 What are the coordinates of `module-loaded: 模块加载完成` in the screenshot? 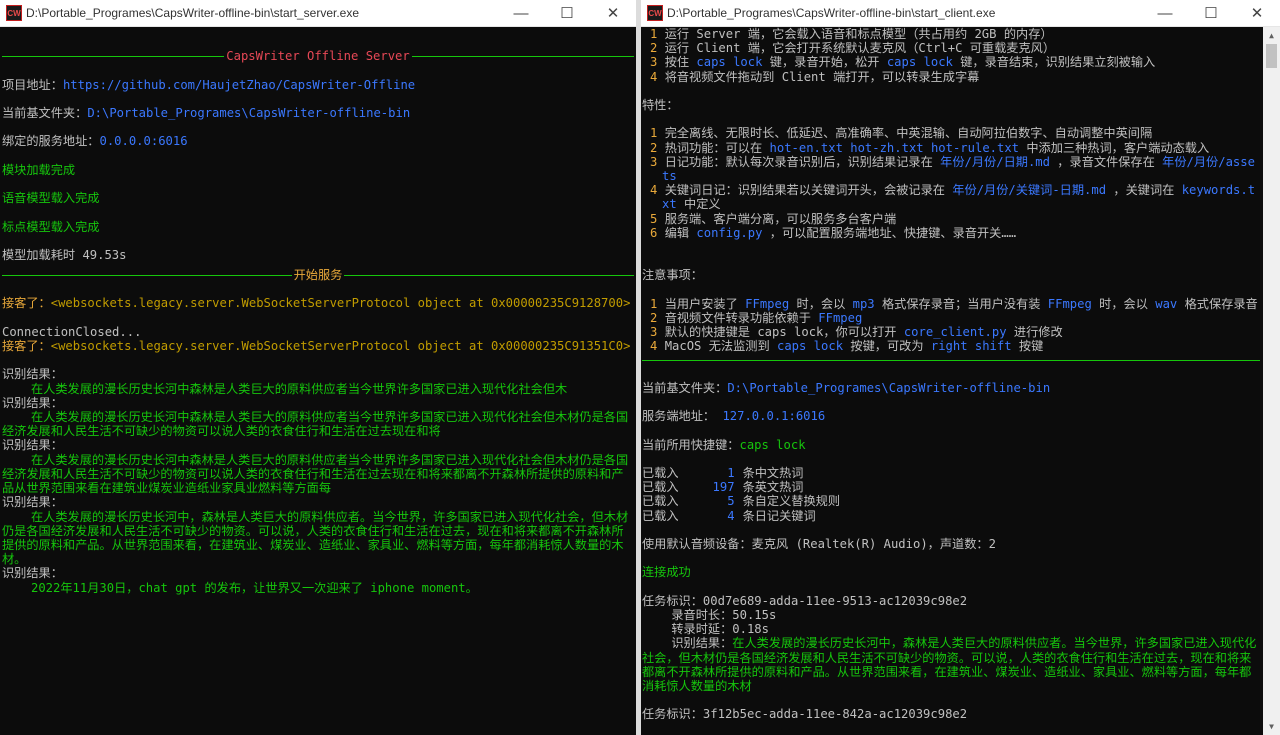 It's located at (39, 169).